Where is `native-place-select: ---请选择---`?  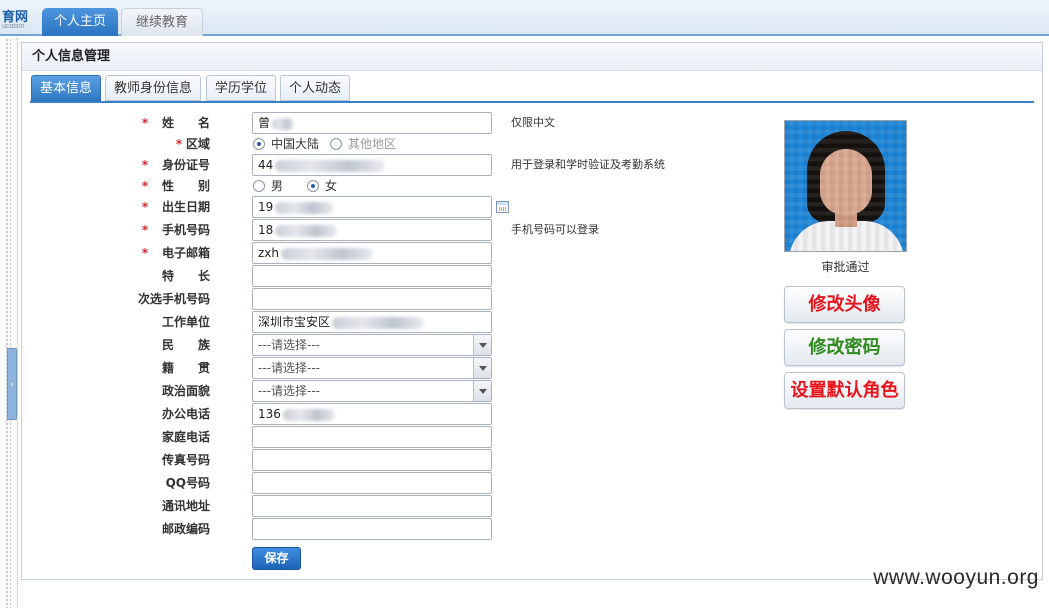
native-place-select: ---请选择--- is located at coordinates (372, 368).